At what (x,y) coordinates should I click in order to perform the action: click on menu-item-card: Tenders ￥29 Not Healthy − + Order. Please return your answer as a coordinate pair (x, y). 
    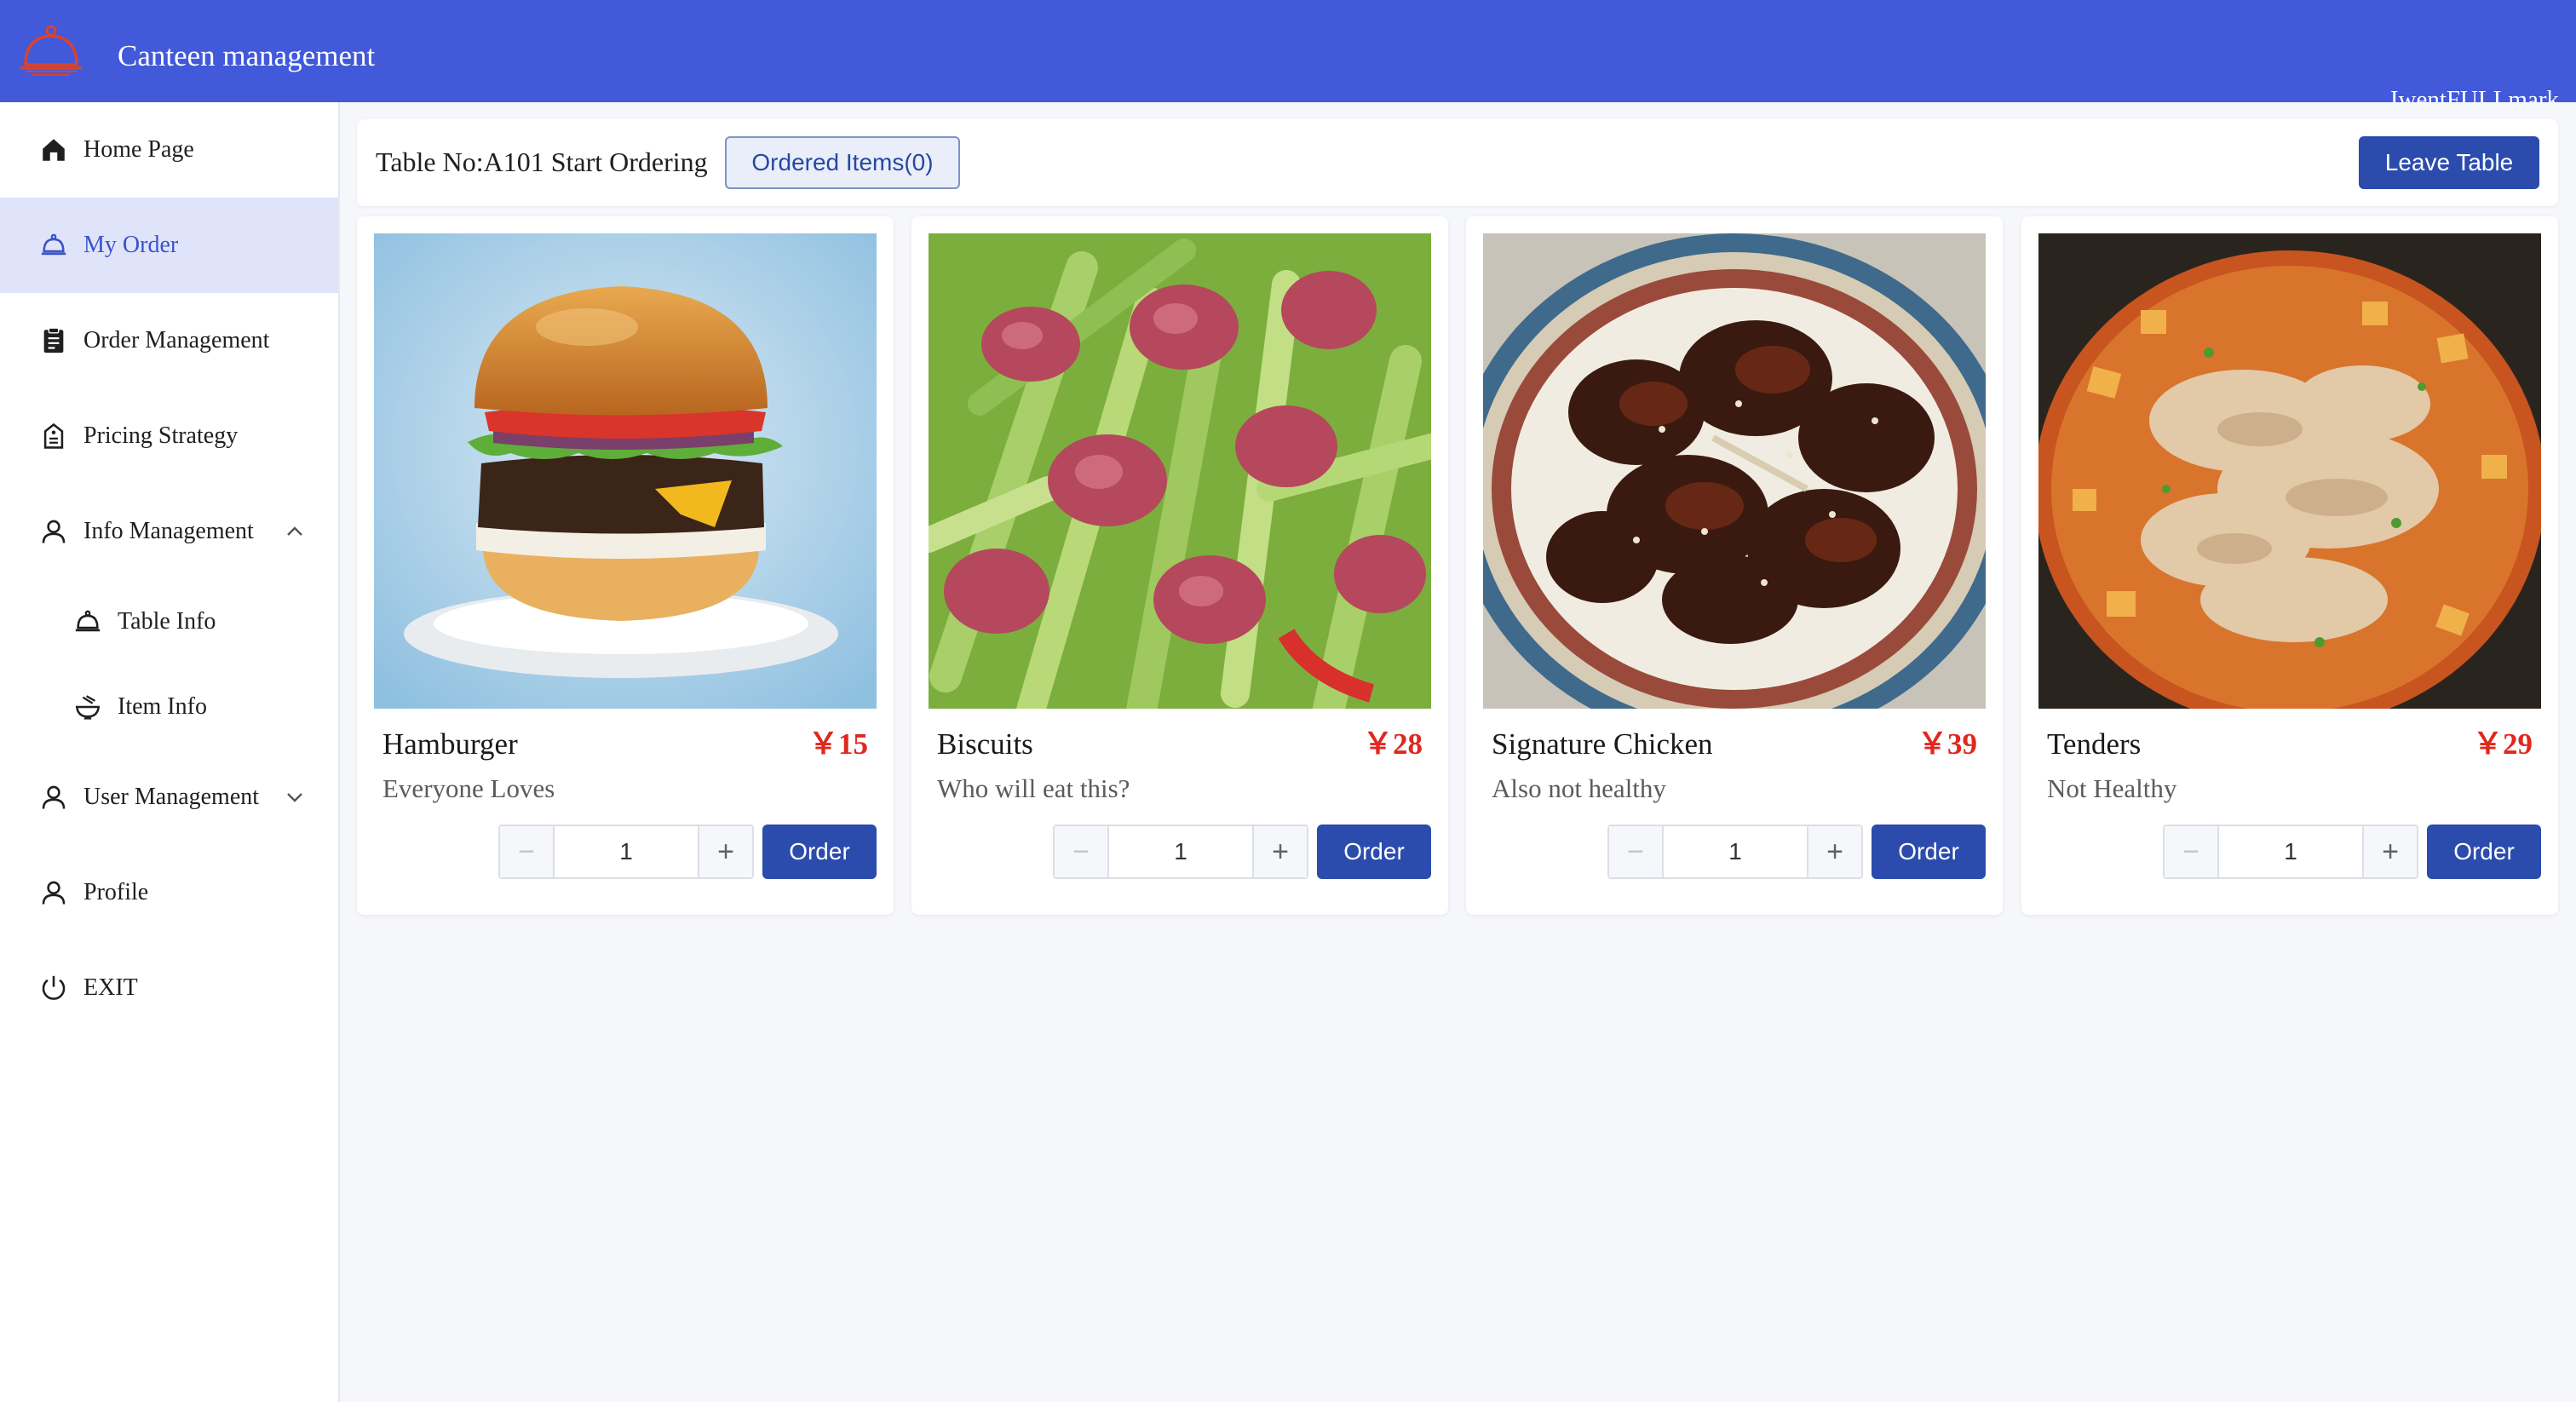
    Looking at the image, I should click on (2289, 565).